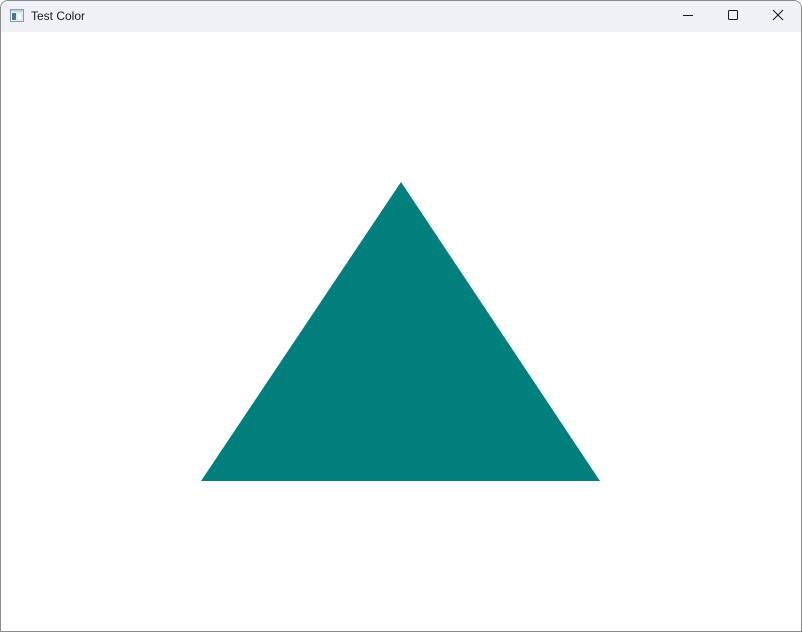 The height and width of the screenshot is (632, 802). What do you see at coordinates (58, 16) in the screenshot?
I see `window-title: Test Color` at bounding box center [58, 16].